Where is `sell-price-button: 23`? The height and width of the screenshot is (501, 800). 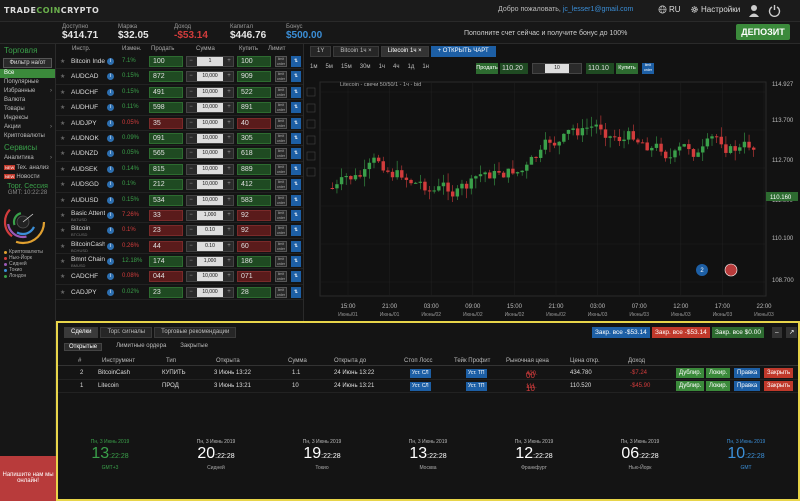 sell-price-button: 23 is located at coordinates (166, 292).